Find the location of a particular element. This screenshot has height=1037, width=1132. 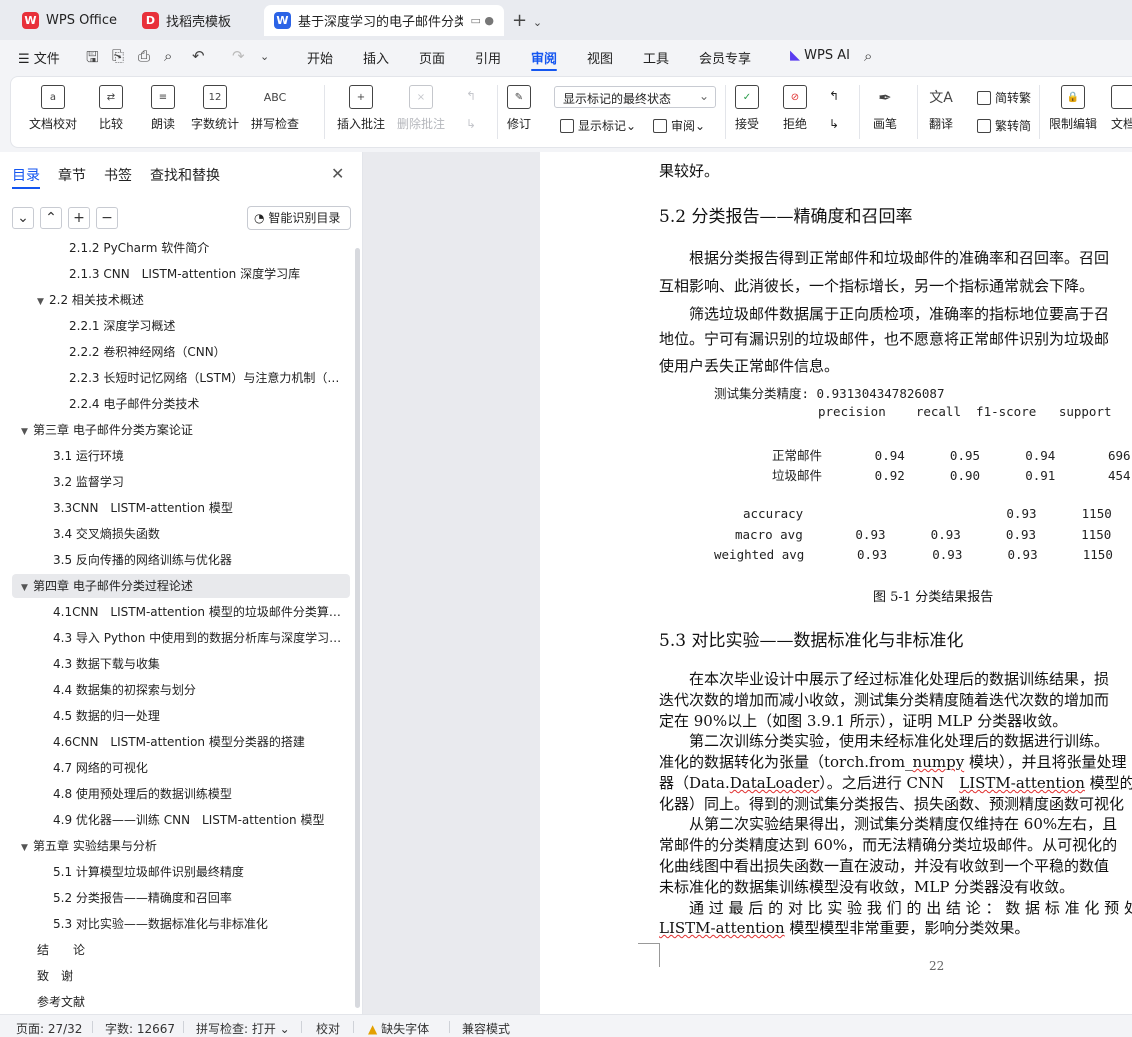

word-count-indicator: 字数: 12667 is located at coordinates (140, 1028).